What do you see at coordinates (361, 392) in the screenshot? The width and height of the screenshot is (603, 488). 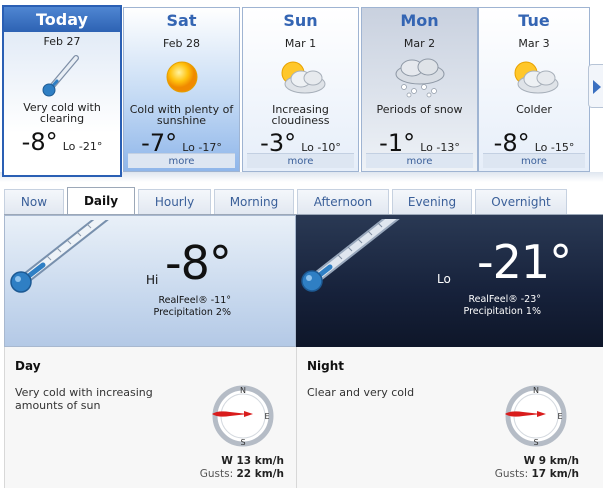 I see `night-description: Clear and very cold` at bounding box center [361, 392].